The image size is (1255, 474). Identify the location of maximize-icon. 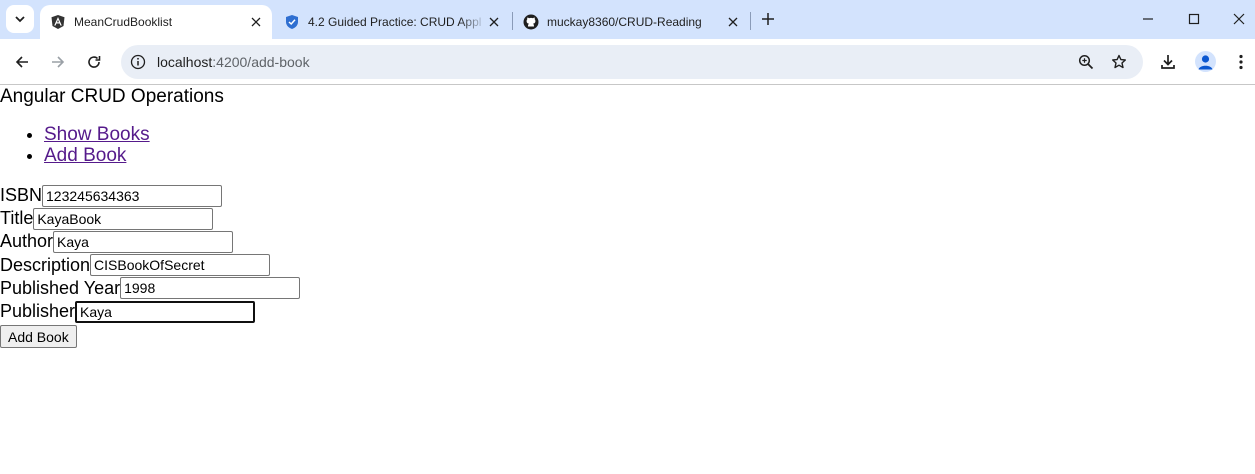
(1194, 19).